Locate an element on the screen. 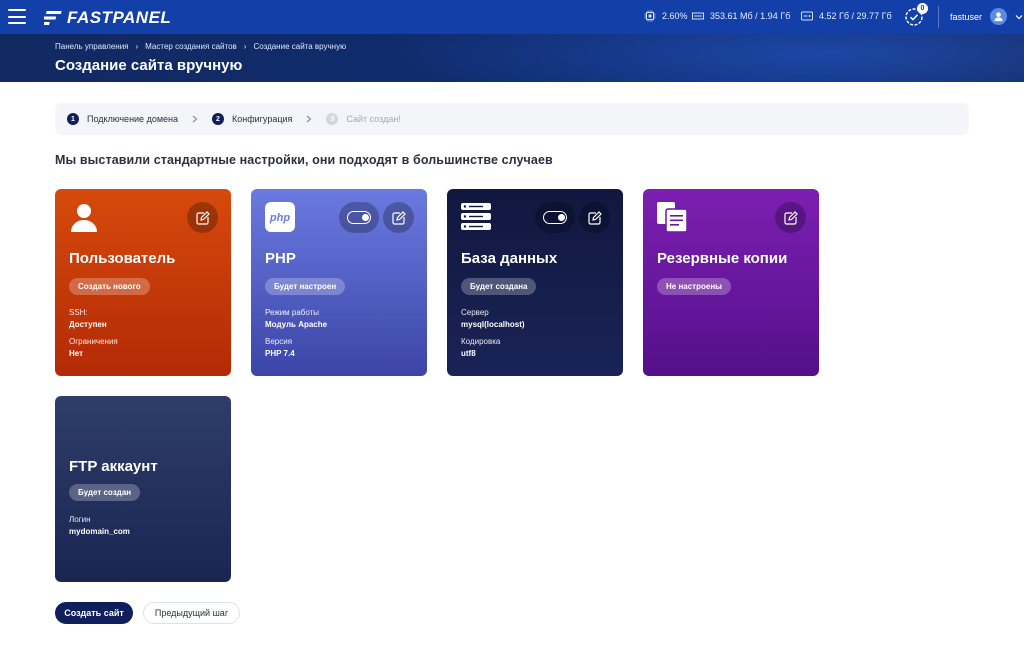  step-number: 1 is located at coordinates (73, 119).